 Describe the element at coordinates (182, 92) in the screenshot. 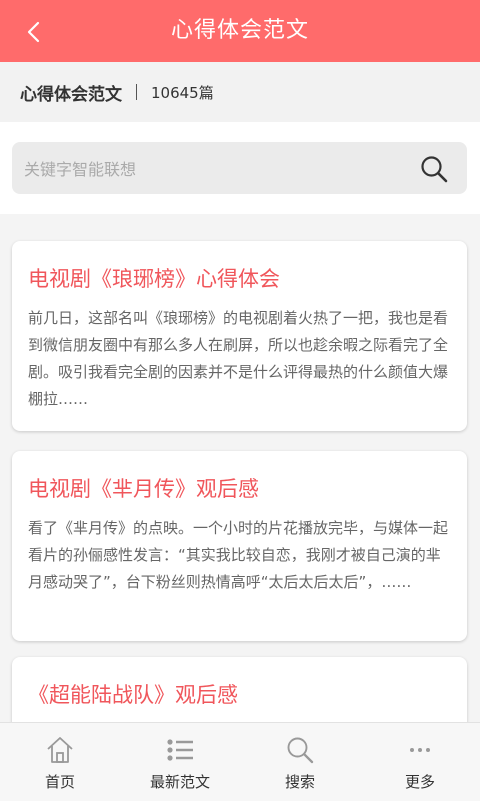

I see `article-count: 10645篇` at that location.